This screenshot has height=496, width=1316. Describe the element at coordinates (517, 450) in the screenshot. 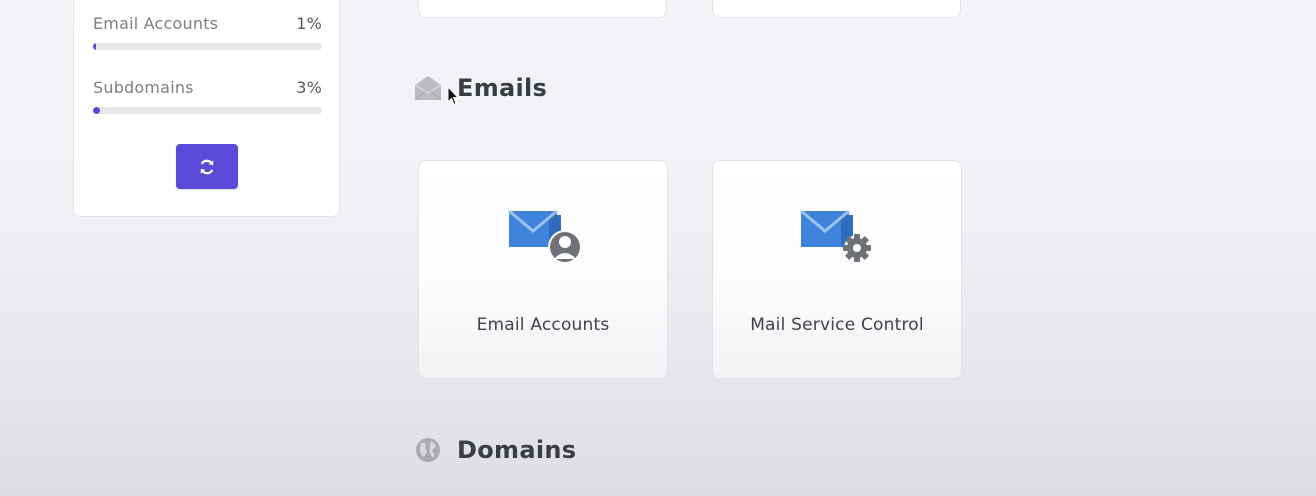

I see `section-title: Domains` at that location.